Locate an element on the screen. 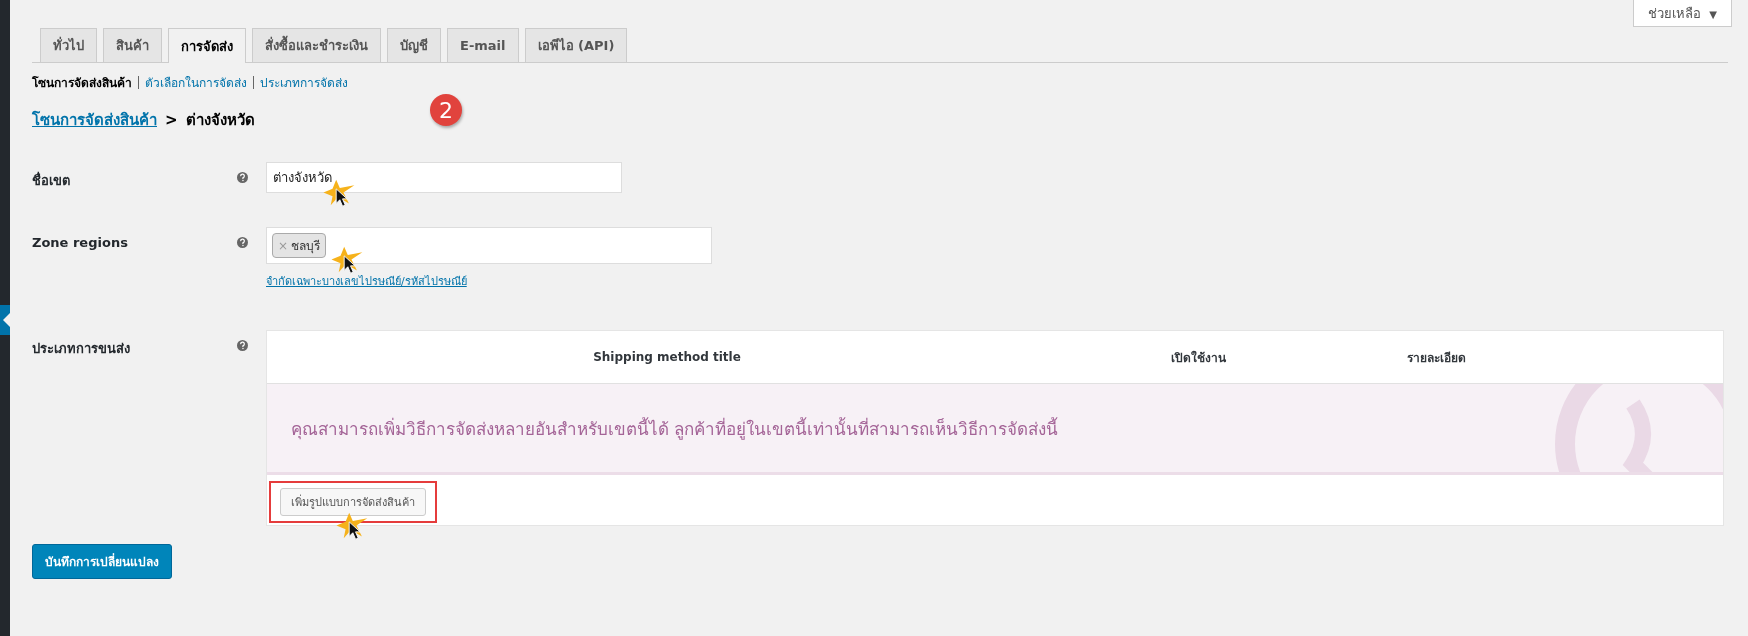 The height and width of the screenshot is (636, 1748). subsection-link: ตัวเลือกในการจัดส่ง is located at coordinates (196, 82).